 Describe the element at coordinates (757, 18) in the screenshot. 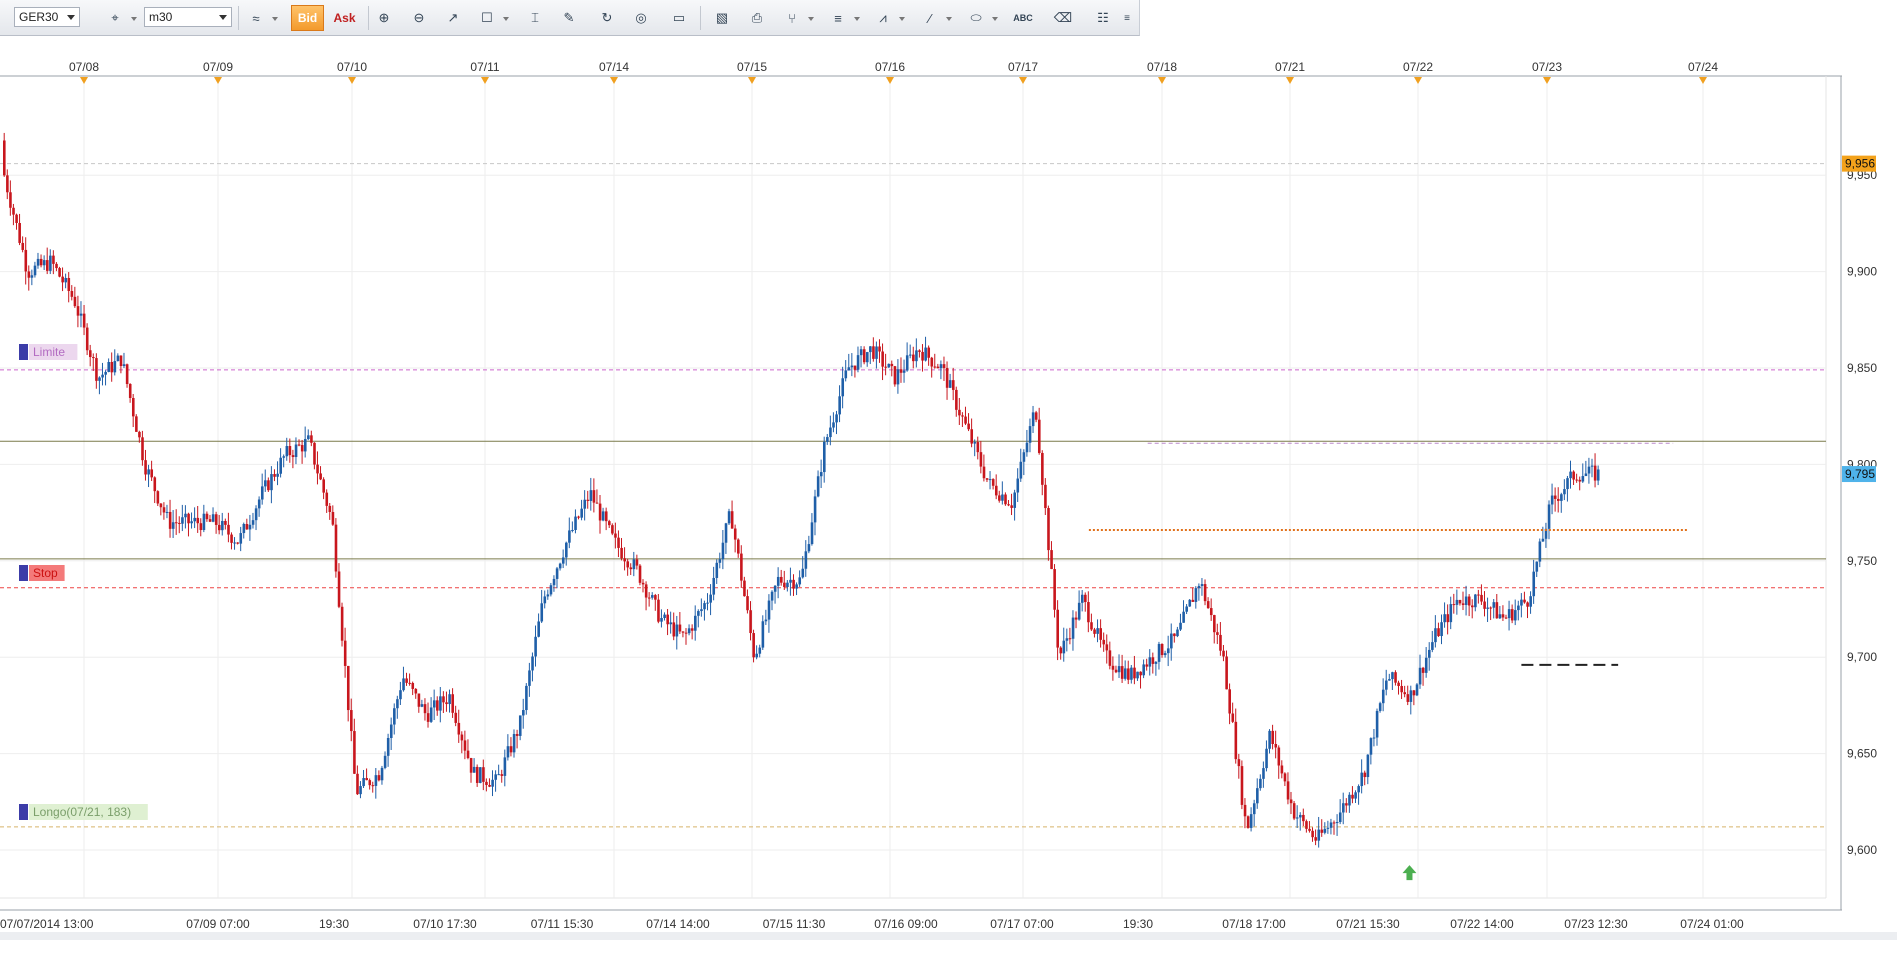

I see `print-icon: ⎙` at that location.